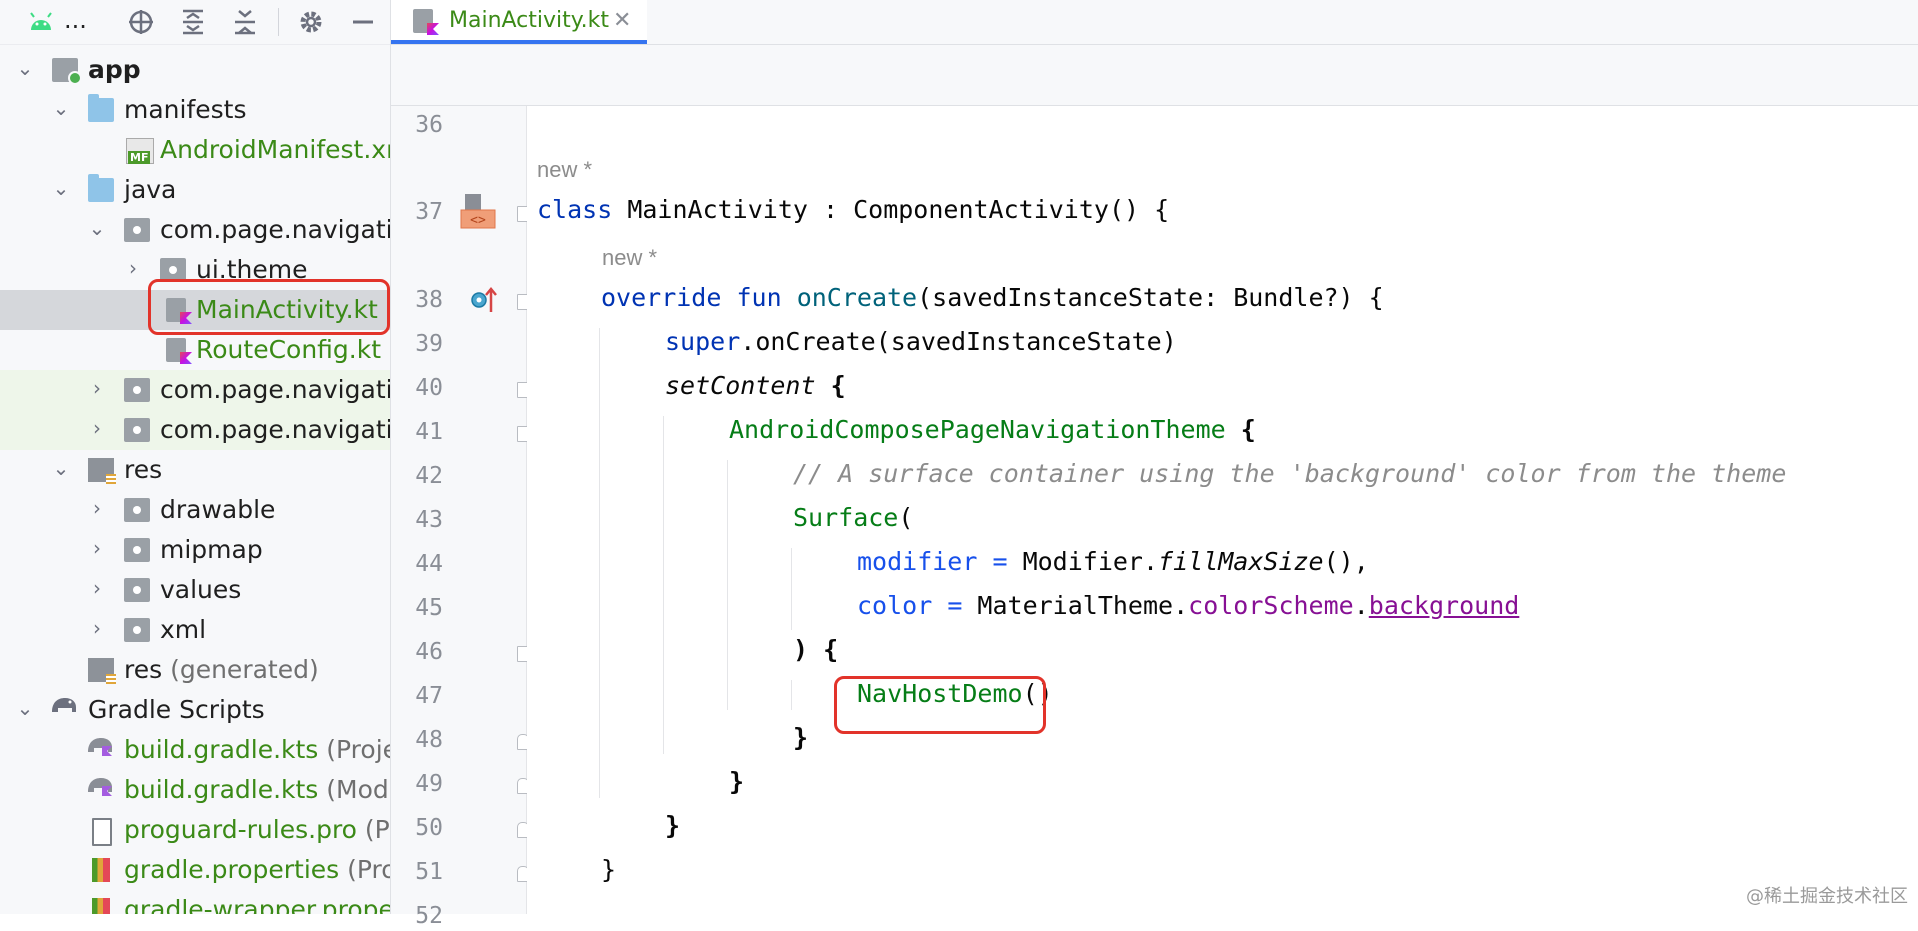 Image resolution: width=1918 pixels, height=931 pixels. Describe the element at coordinates (195, 110) in the screenshot. I see `tree-item-manifests: ⌄ manifests` at that location.